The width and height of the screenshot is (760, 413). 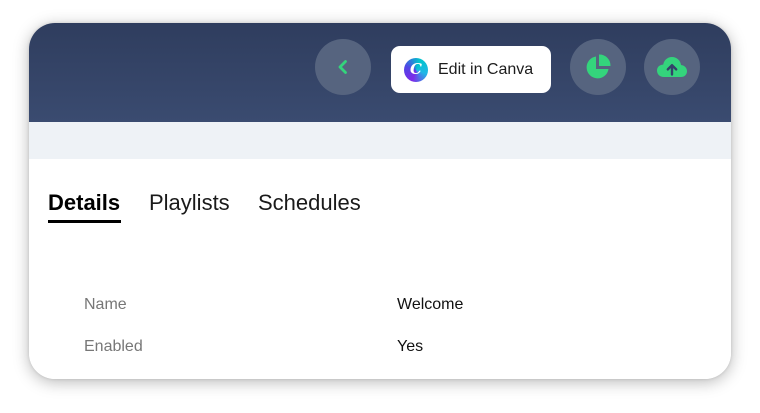 What do you see at coordinates (380, 140) in the screenshot?
I see `secondary-bar` at bounding box center [380, 140].